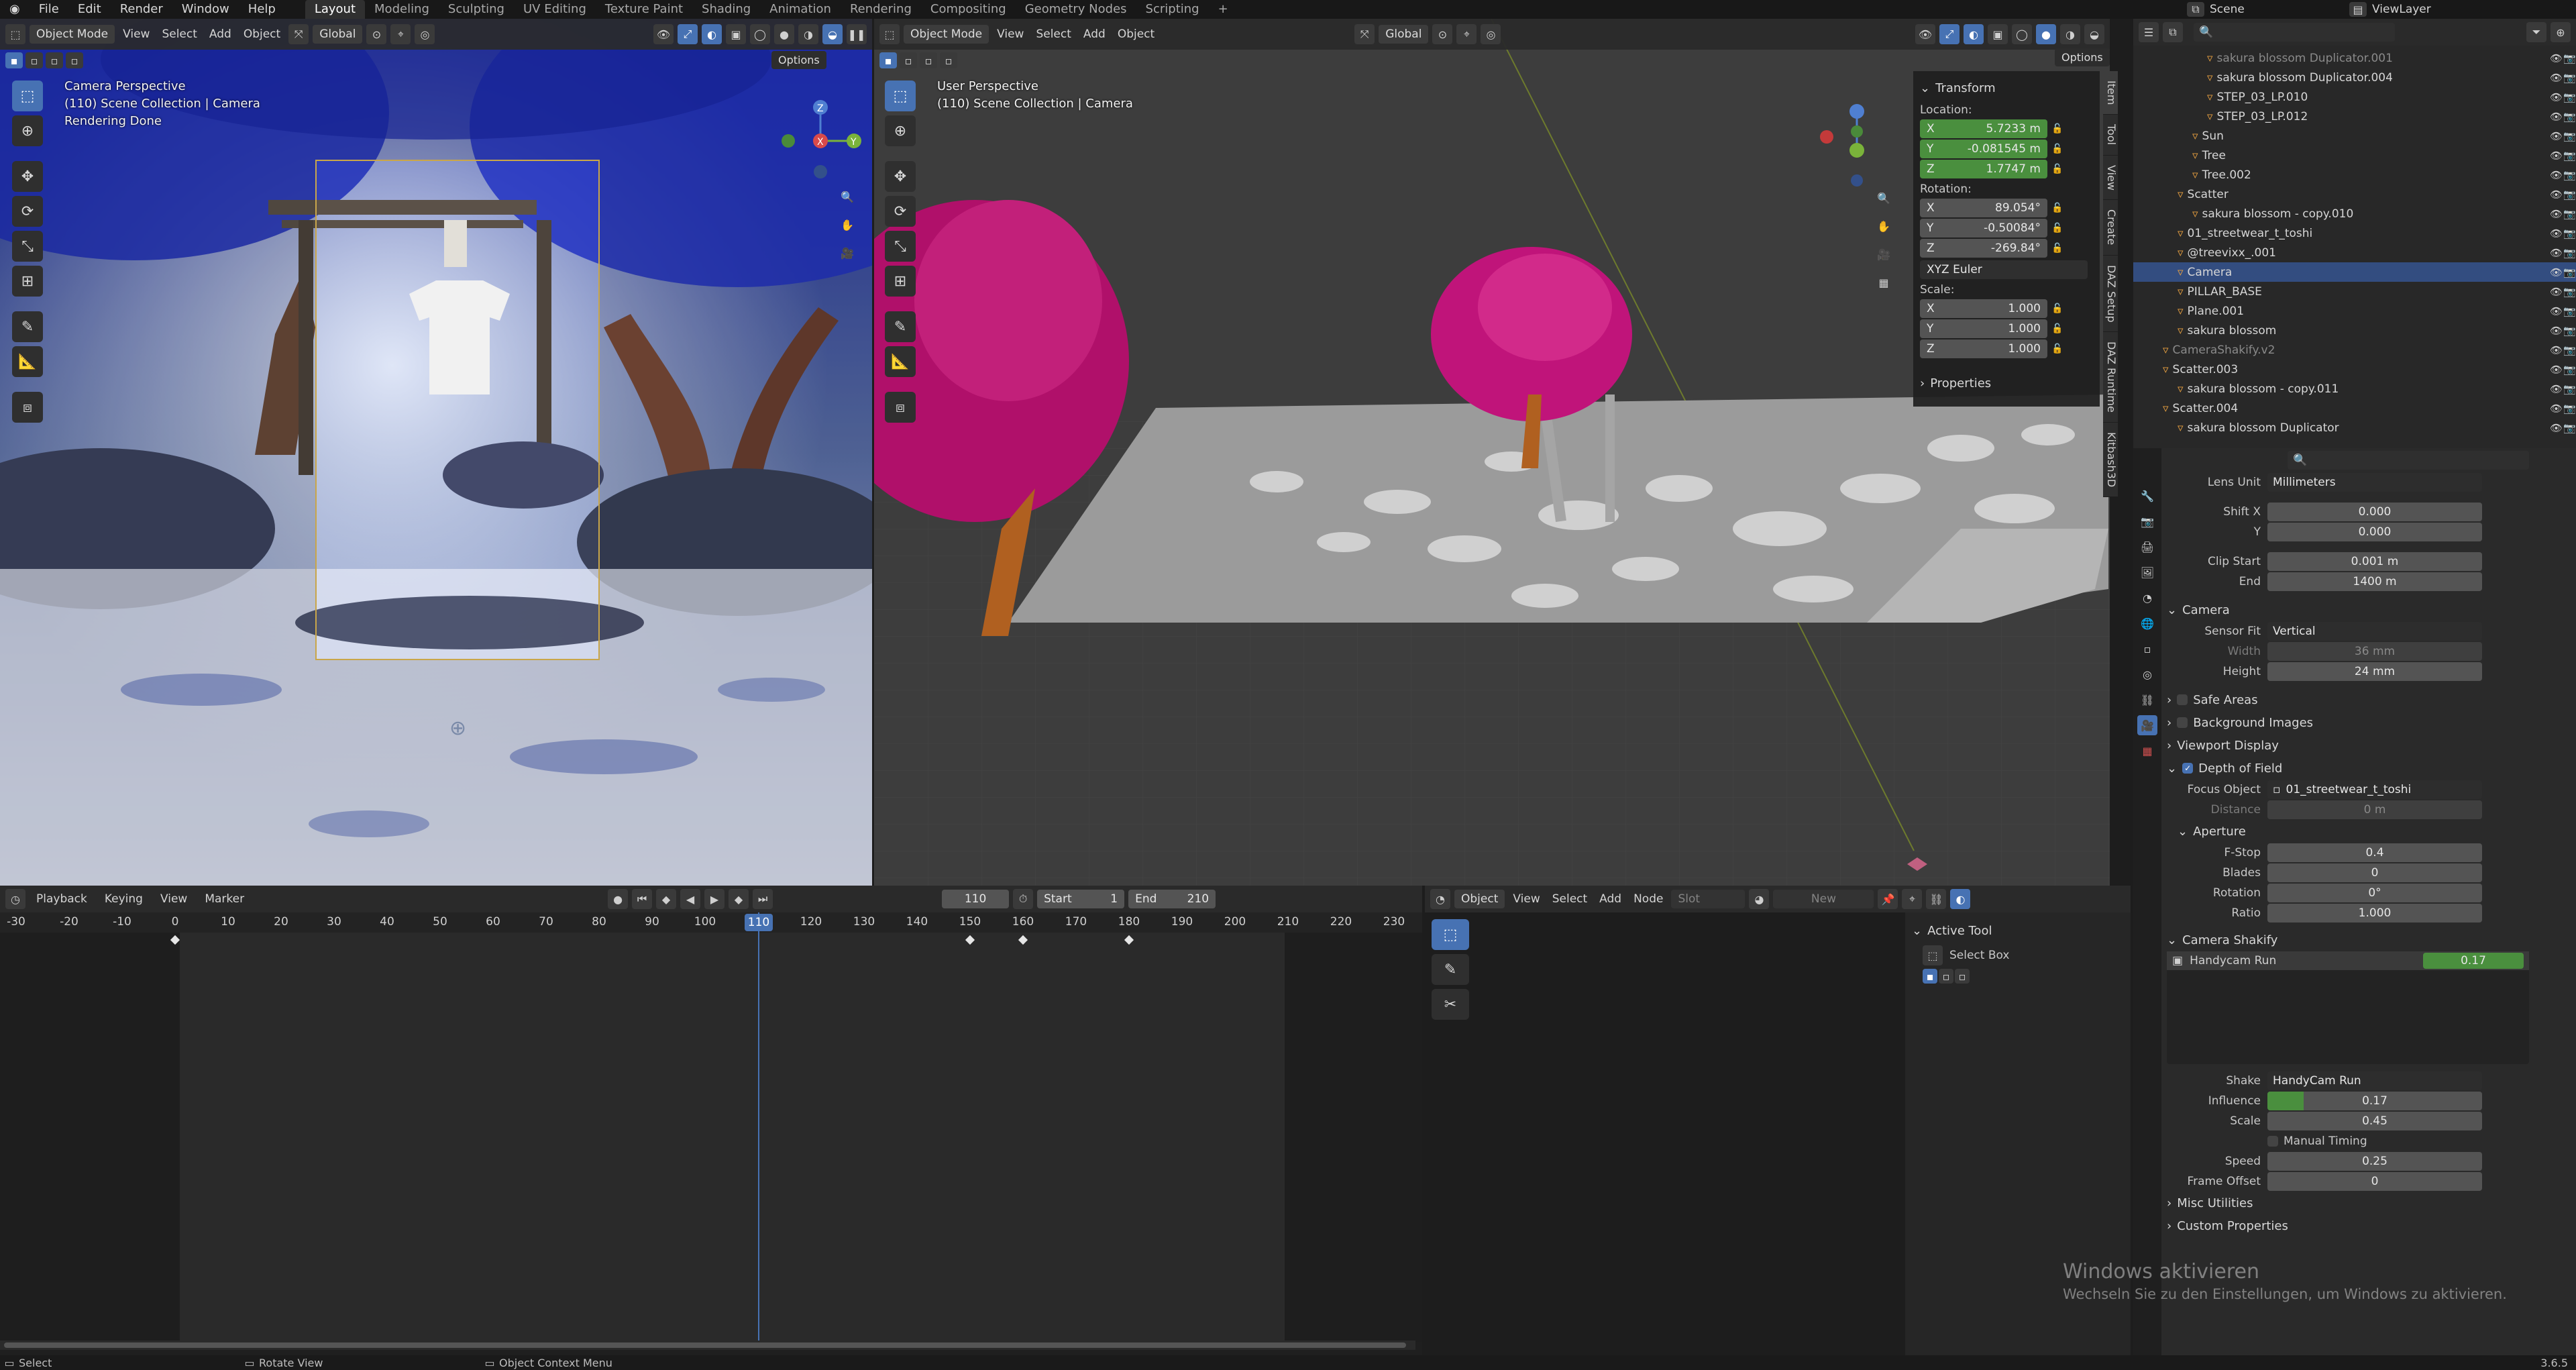  I want to click on start-frame-field: Start 1, so click(1081, 899).